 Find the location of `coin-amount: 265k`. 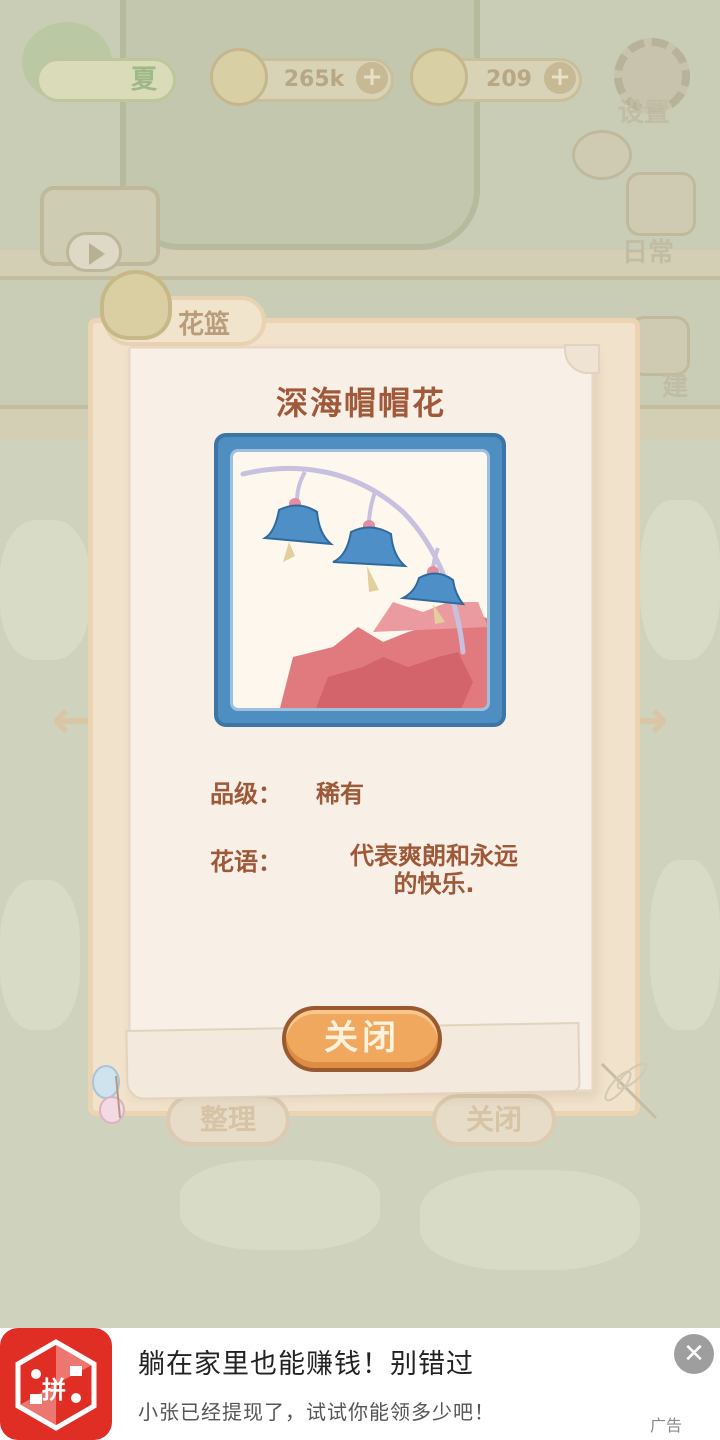

coin-amount: 265k is located at coordinates (314, 79).